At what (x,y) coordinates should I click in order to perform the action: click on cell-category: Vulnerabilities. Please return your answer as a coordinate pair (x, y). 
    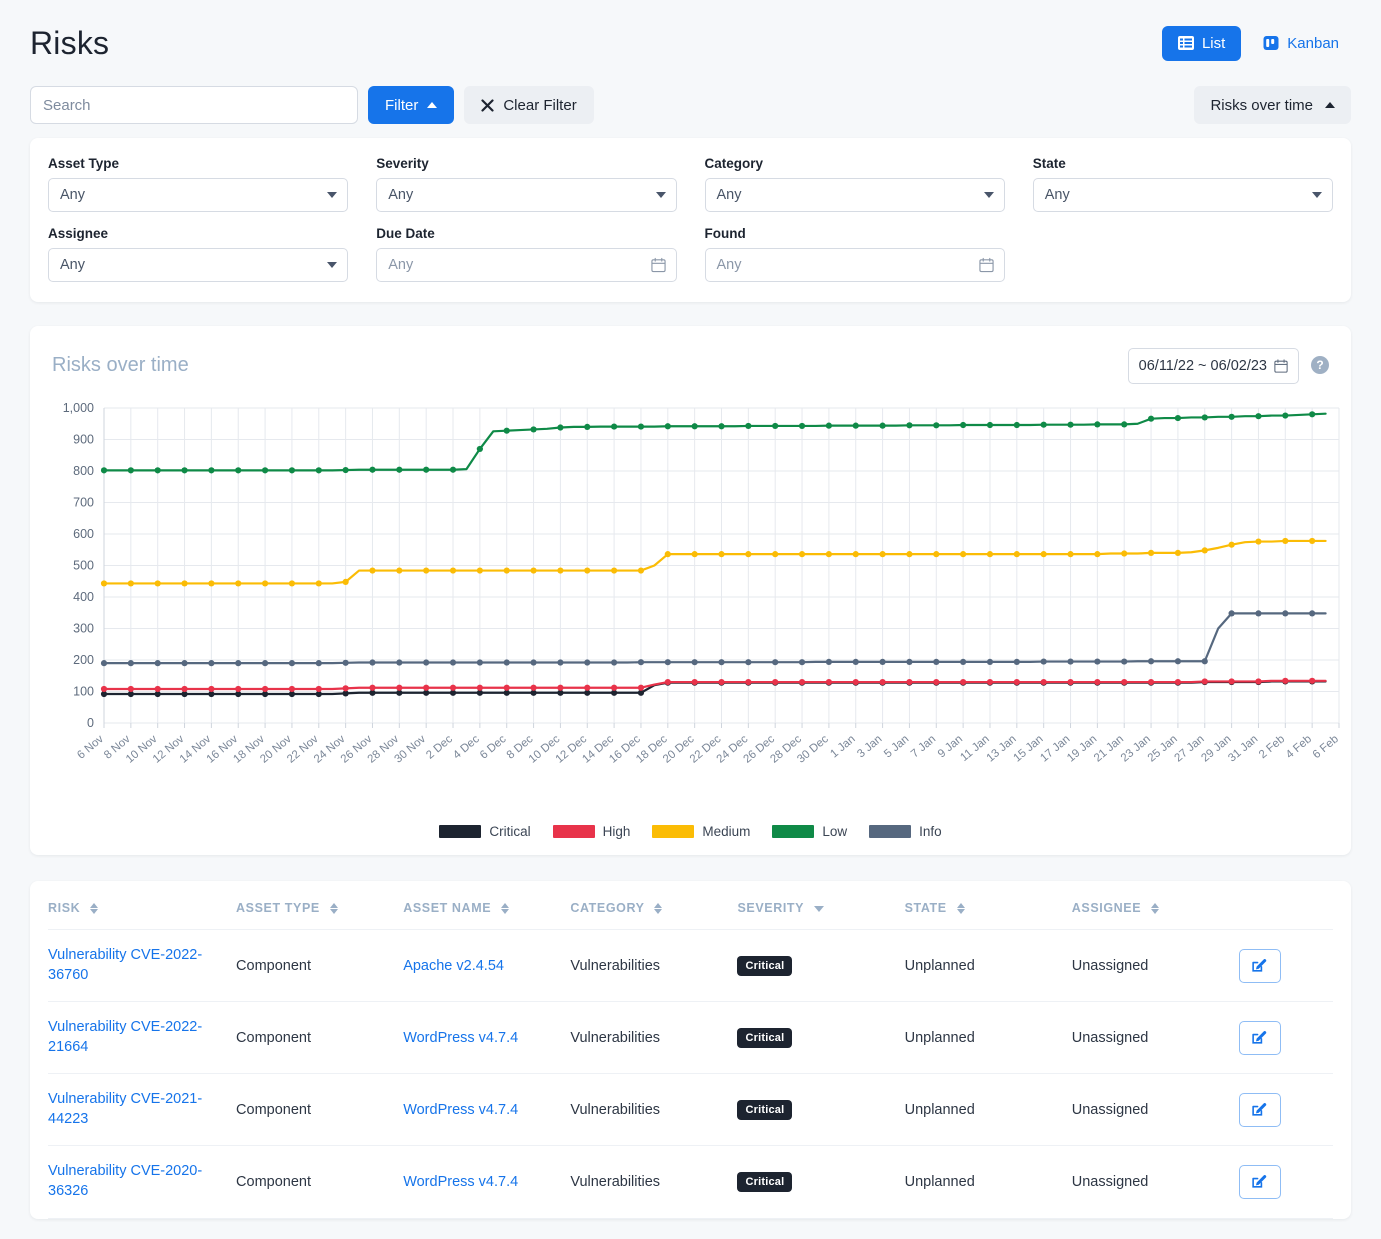
    Looking at the image, I should click on (654, 966).